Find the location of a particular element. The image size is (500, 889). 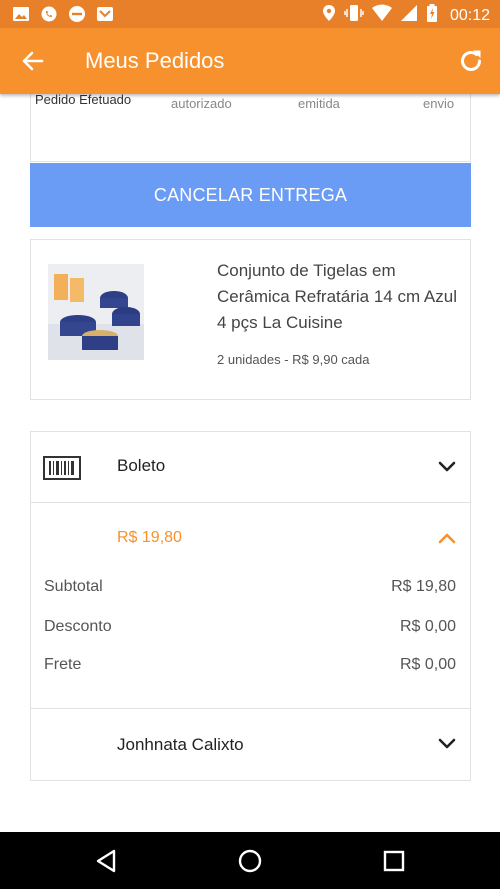

home-circle-icon is located at coordinates (250, 861).